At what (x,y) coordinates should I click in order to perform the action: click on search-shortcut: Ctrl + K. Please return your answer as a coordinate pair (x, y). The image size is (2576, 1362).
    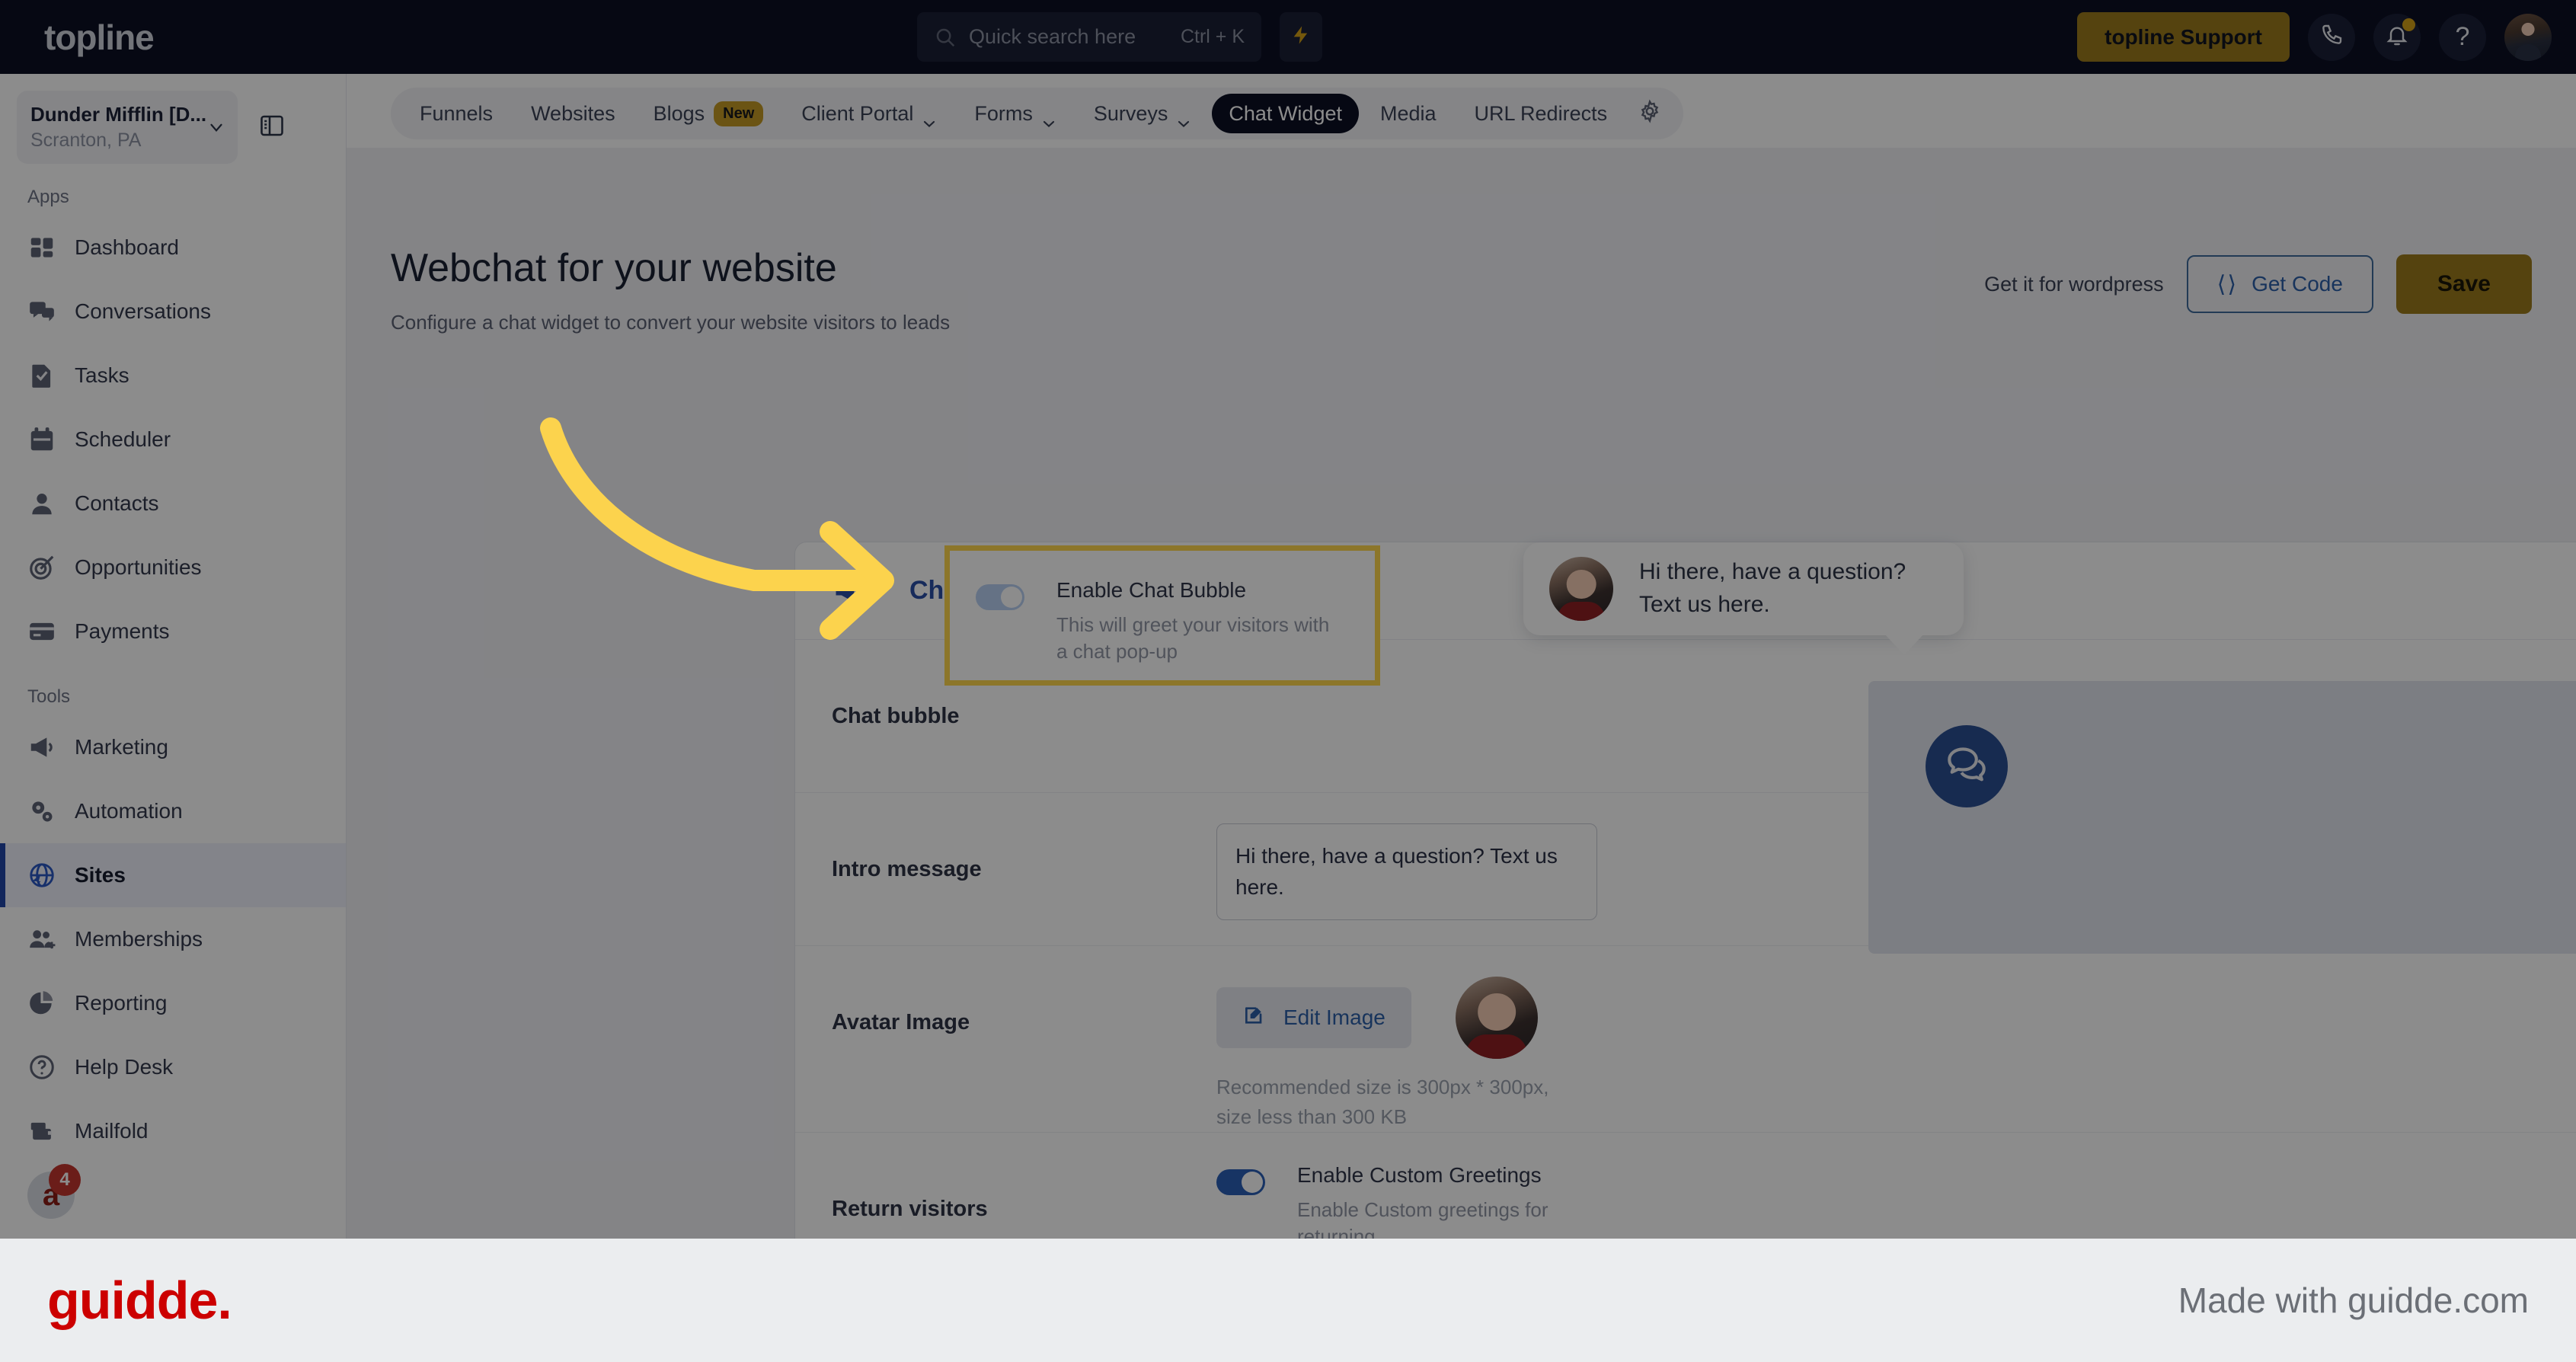
    Looking at the image, I should click on (1213, 36).